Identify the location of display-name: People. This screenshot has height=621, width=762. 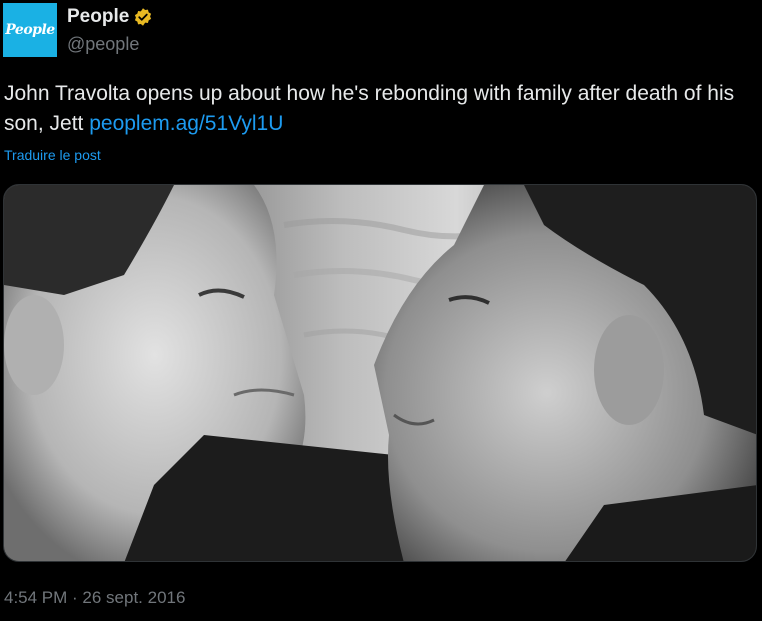
(98, 17).